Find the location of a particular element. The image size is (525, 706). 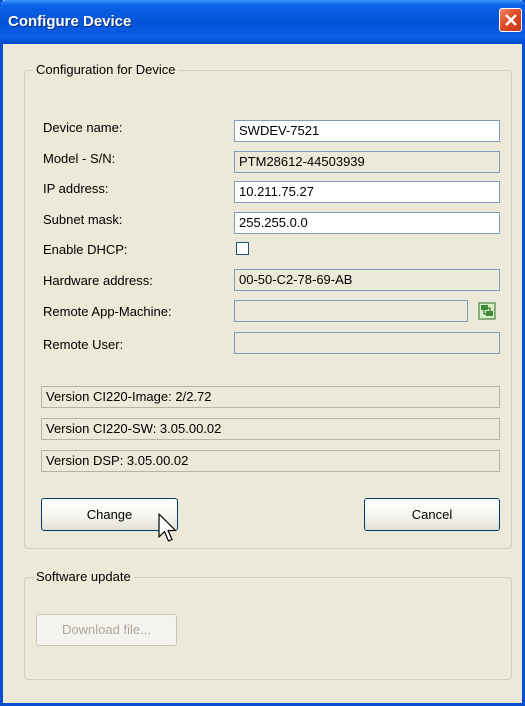

machine-picker-icon is located at coordinates (487, 311).